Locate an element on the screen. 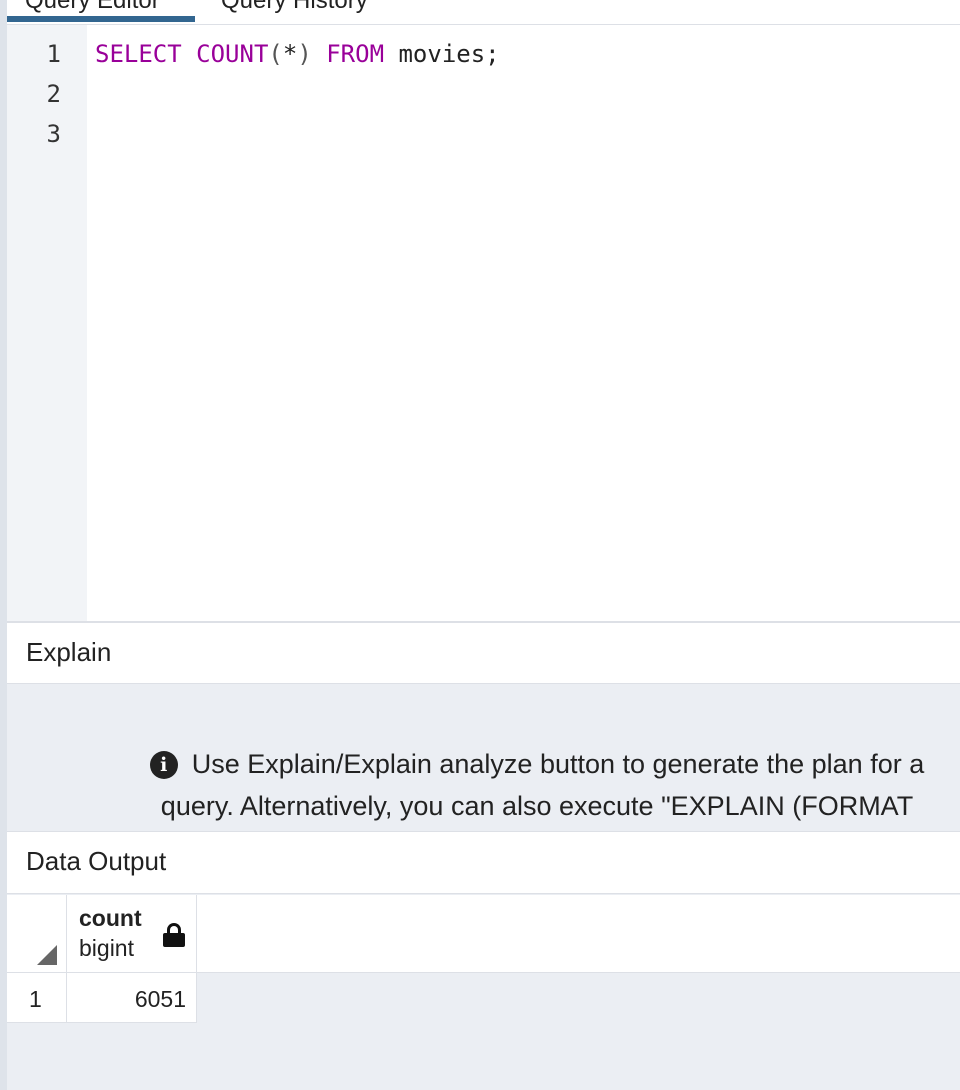 The width and height of the screenshot is (960, 1090). data-output-panel-title: Data Output is located at coordinates (96, 861).